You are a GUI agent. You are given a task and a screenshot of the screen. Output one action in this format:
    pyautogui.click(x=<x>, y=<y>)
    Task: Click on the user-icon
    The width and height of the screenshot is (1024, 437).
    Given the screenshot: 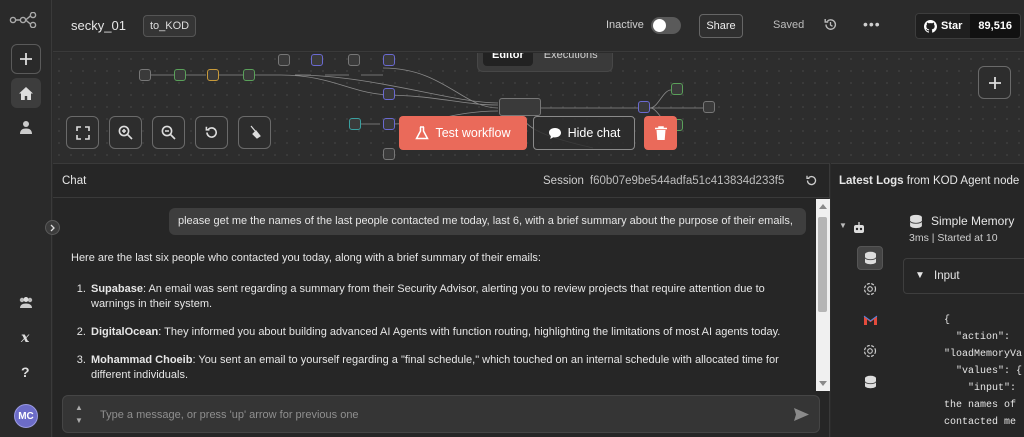 What is the action you would take?
    pyautogui.click(x=26, y=127)
    